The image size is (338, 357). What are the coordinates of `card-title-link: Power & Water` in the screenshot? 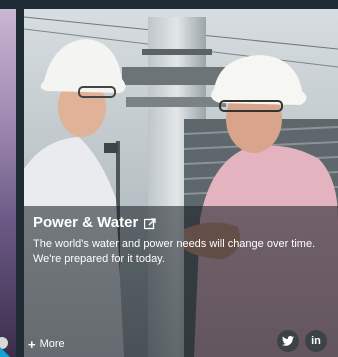 It's located at (94, 222).